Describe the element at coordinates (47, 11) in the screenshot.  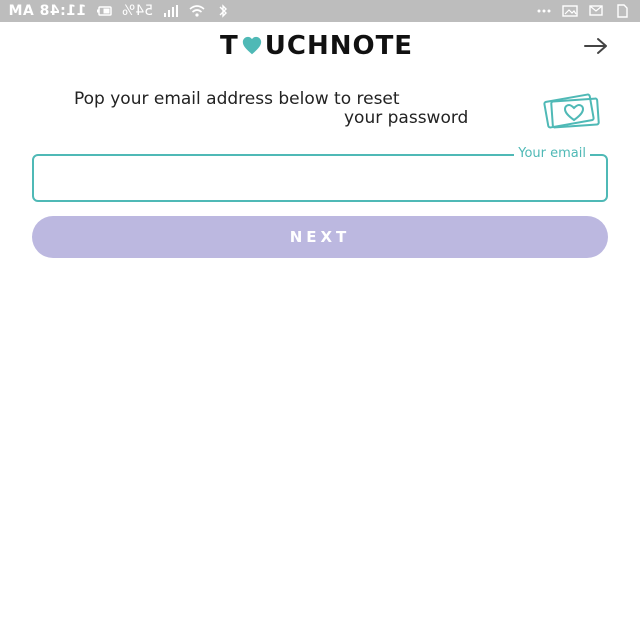
I see `status-time: 11:48 AM` at that location.